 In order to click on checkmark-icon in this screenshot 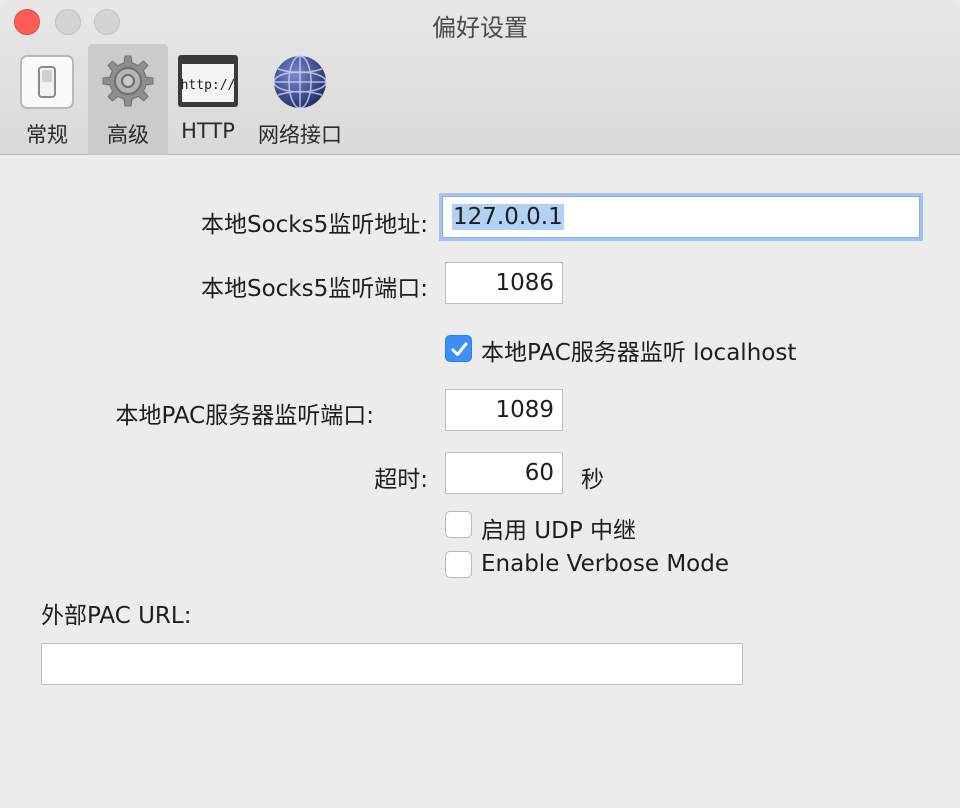, I will do `click(459, 349)`.